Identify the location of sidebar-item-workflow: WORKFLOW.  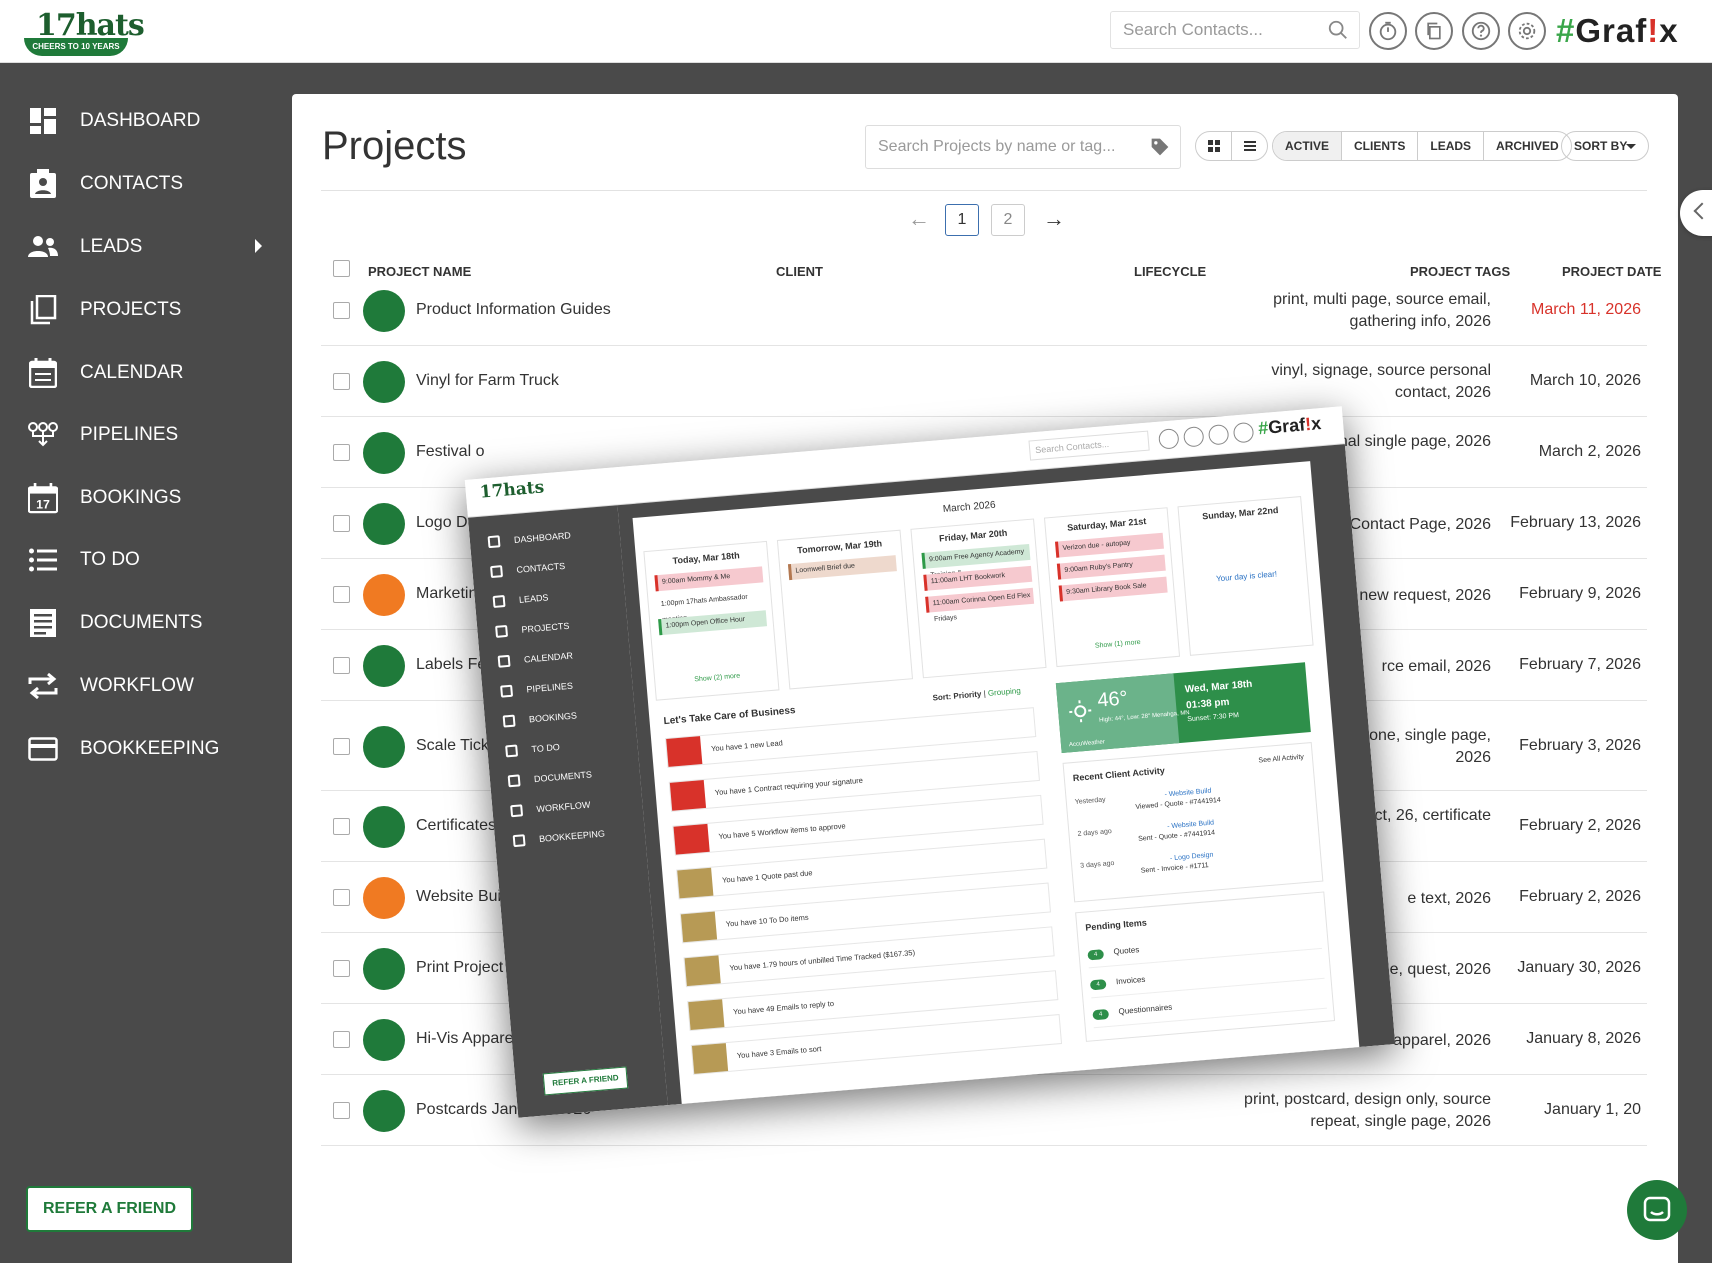
(146, 686).